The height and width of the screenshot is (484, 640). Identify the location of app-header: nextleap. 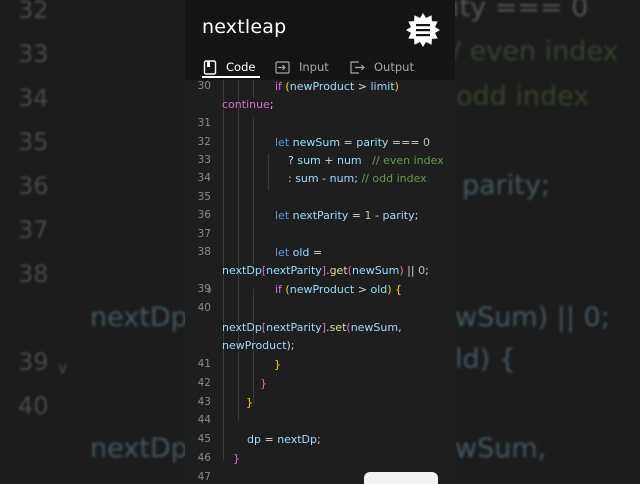
(320, 28).